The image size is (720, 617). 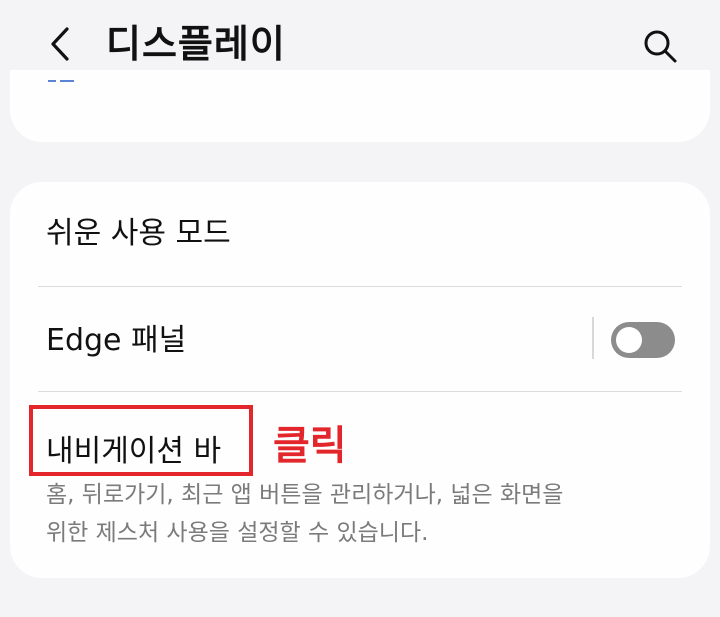 I want to click on previous-settings-card, so click(x=360, y=106).